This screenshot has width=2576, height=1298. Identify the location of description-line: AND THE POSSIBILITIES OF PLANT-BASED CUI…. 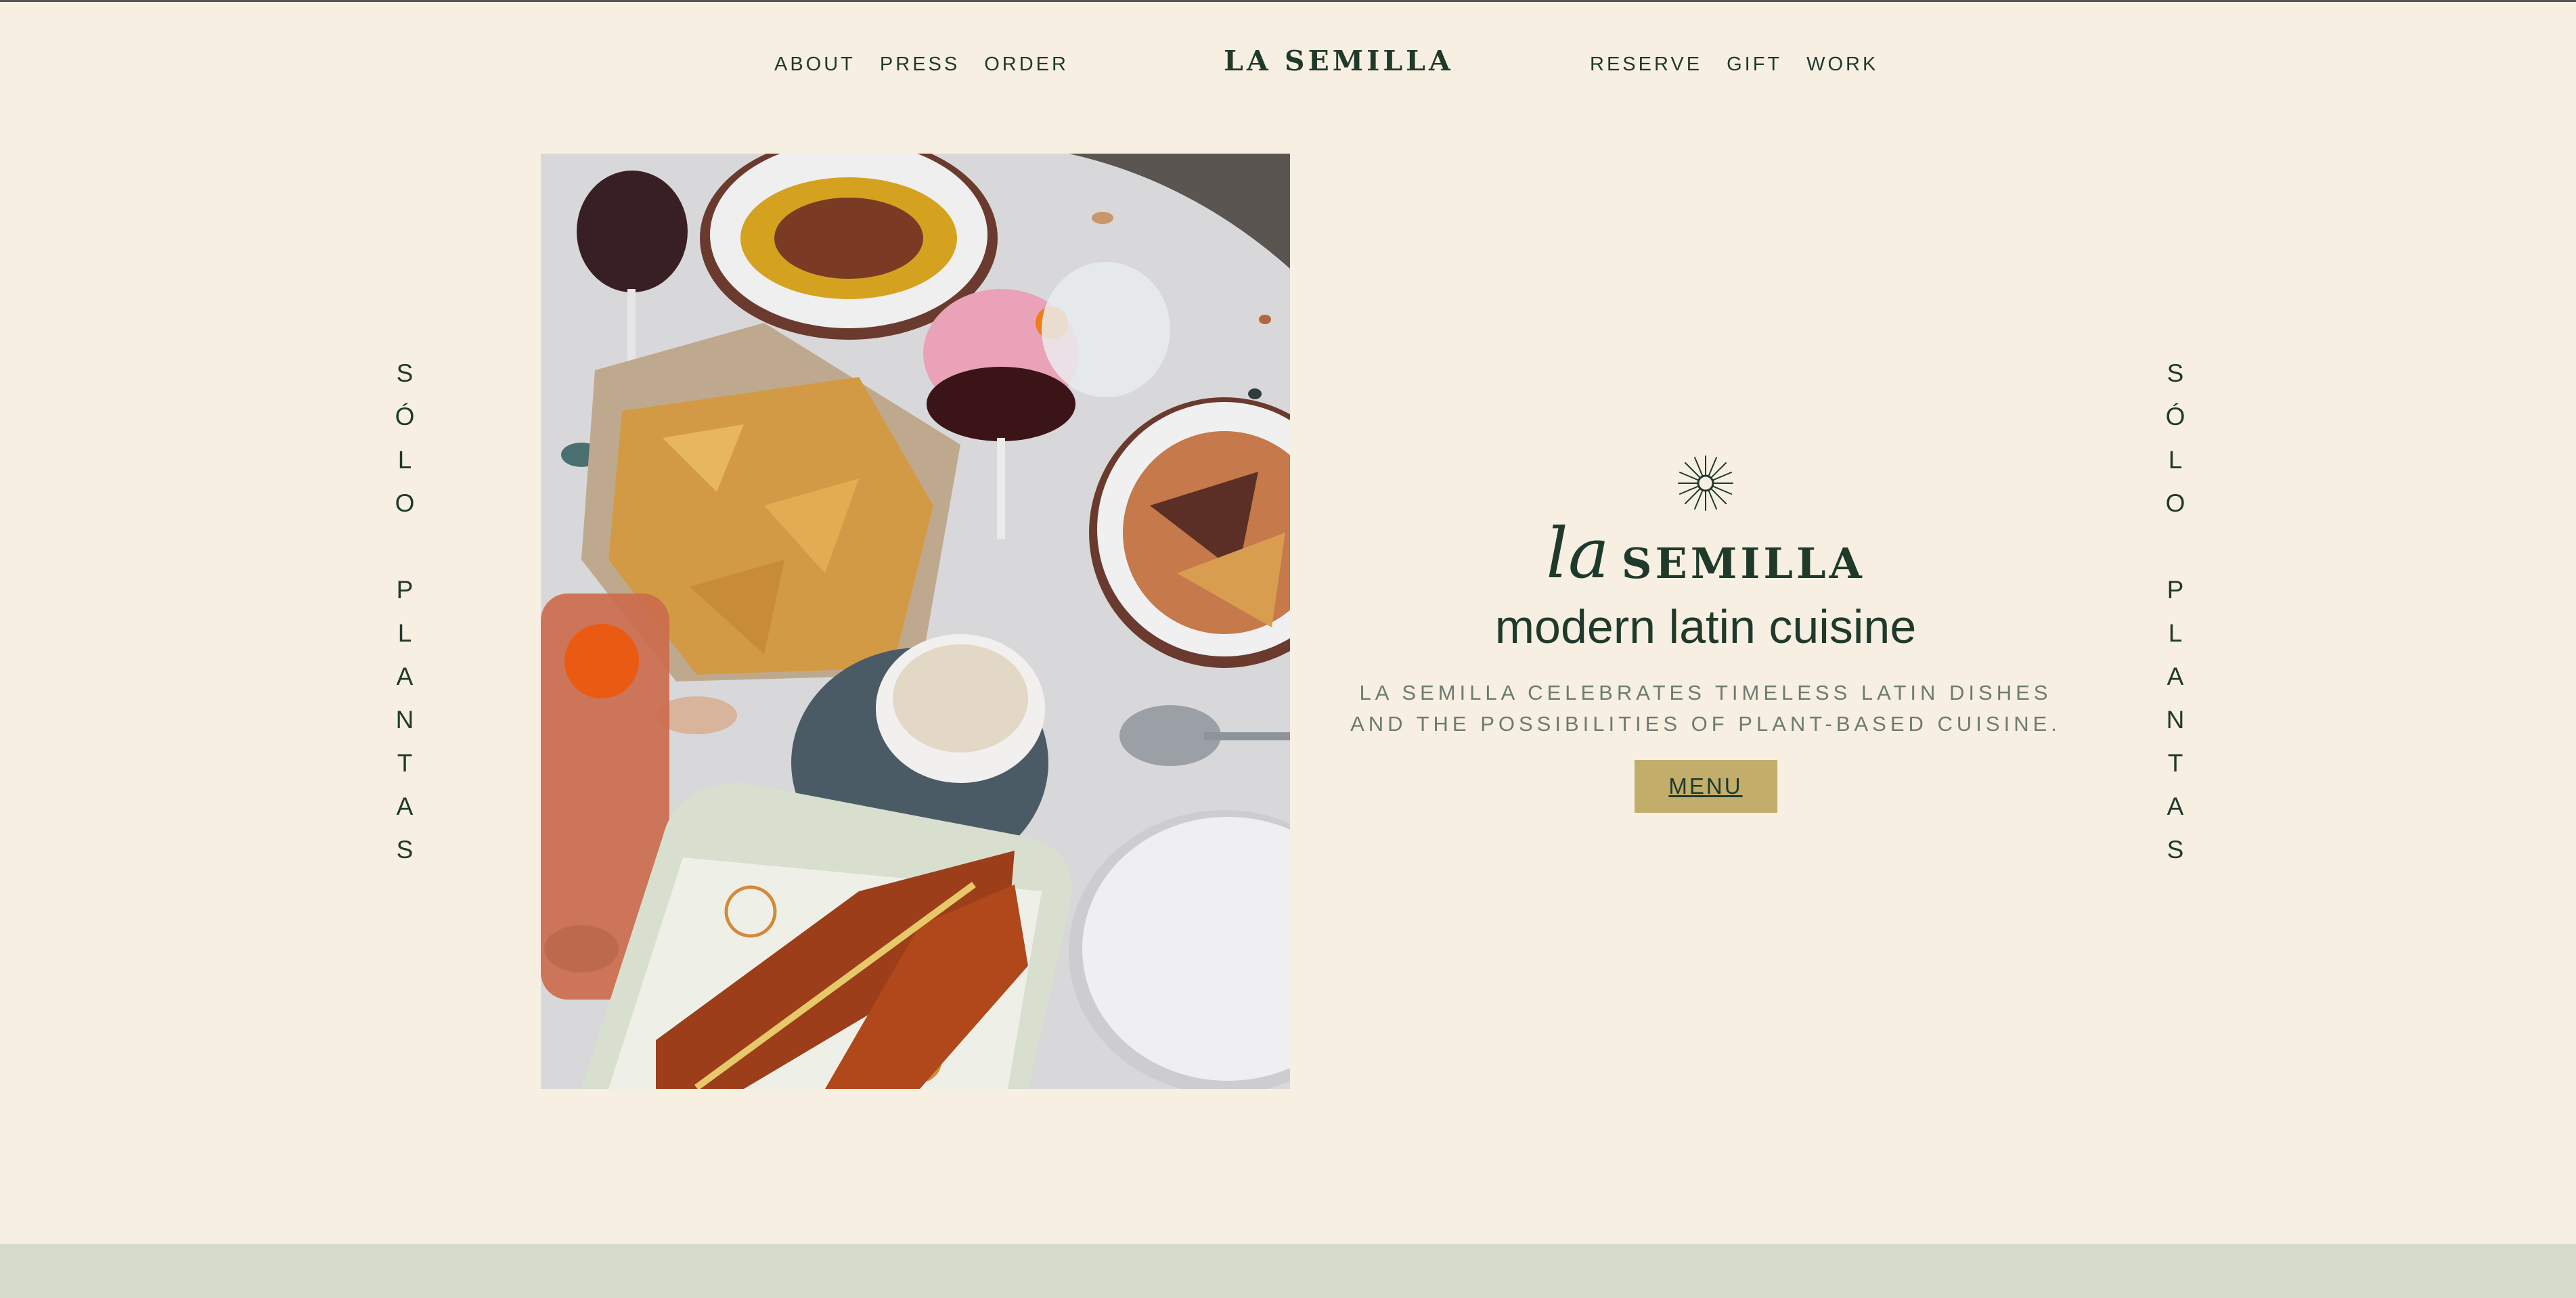
(1705, 723).